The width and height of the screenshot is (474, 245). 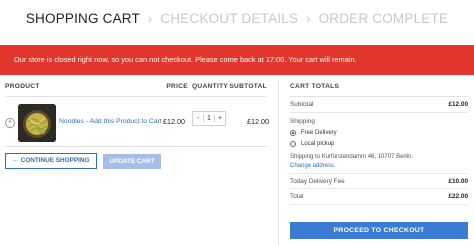 What do you see at coordinates (132, 161) in the screenshot?
I see `update-cart-button: UPDATE CART` at bounding box center [132, 161].